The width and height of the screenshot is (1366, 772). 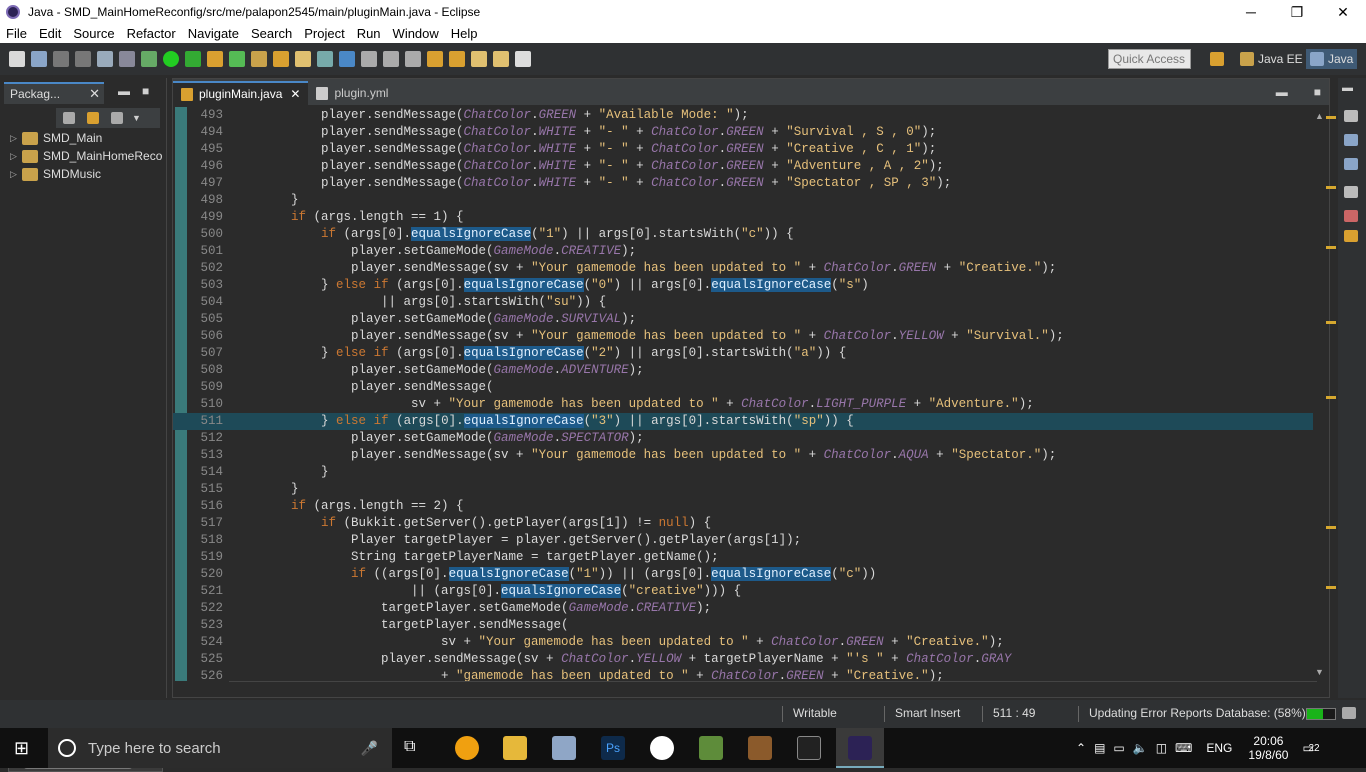 What do you see at coordinates (662, 748) in the screenshot?
I see `camera-app-icon` at bounding box center [662, 748].